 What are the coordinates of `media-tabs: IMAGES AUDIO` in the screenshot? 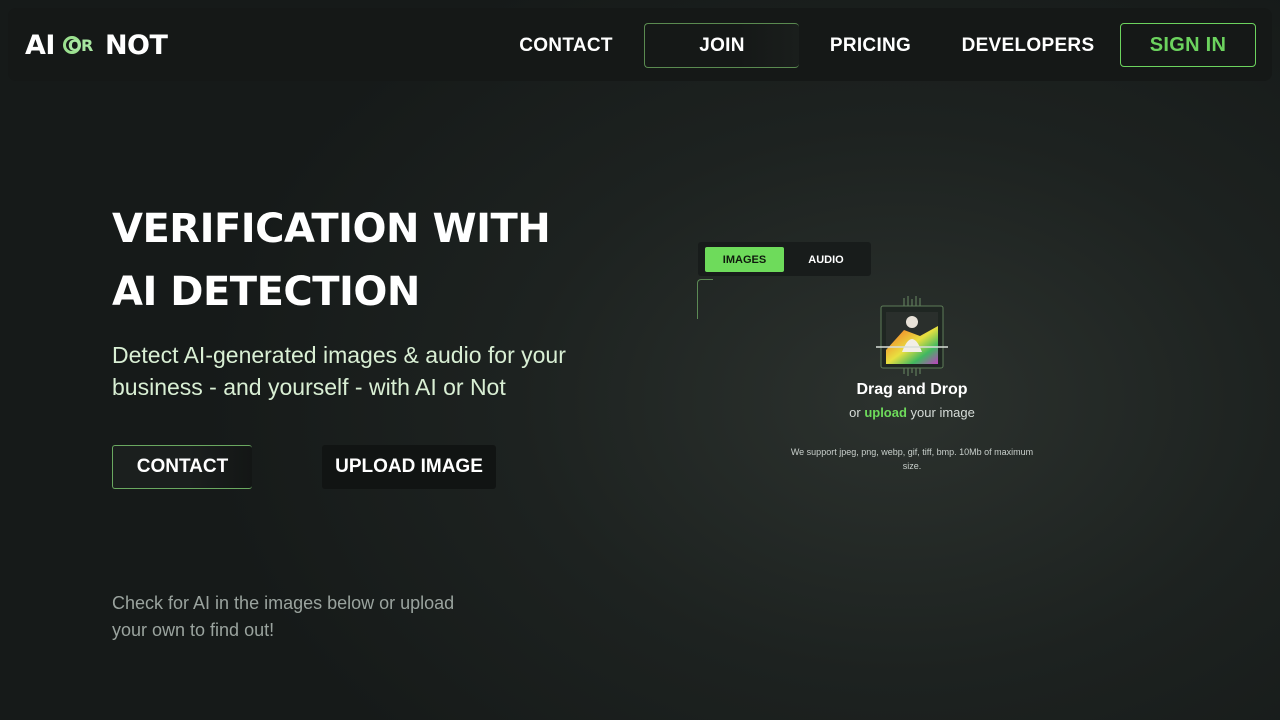 It's located at (784, 259).